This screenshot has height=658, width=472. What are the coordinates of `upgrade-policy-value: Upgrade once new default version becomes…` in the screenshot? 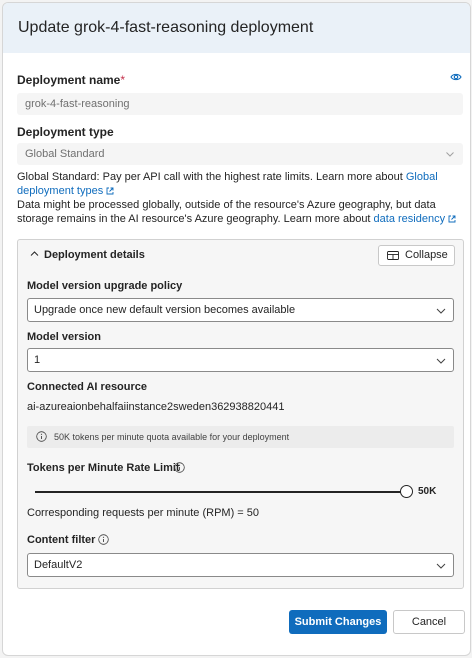 It's located at (165, 310).